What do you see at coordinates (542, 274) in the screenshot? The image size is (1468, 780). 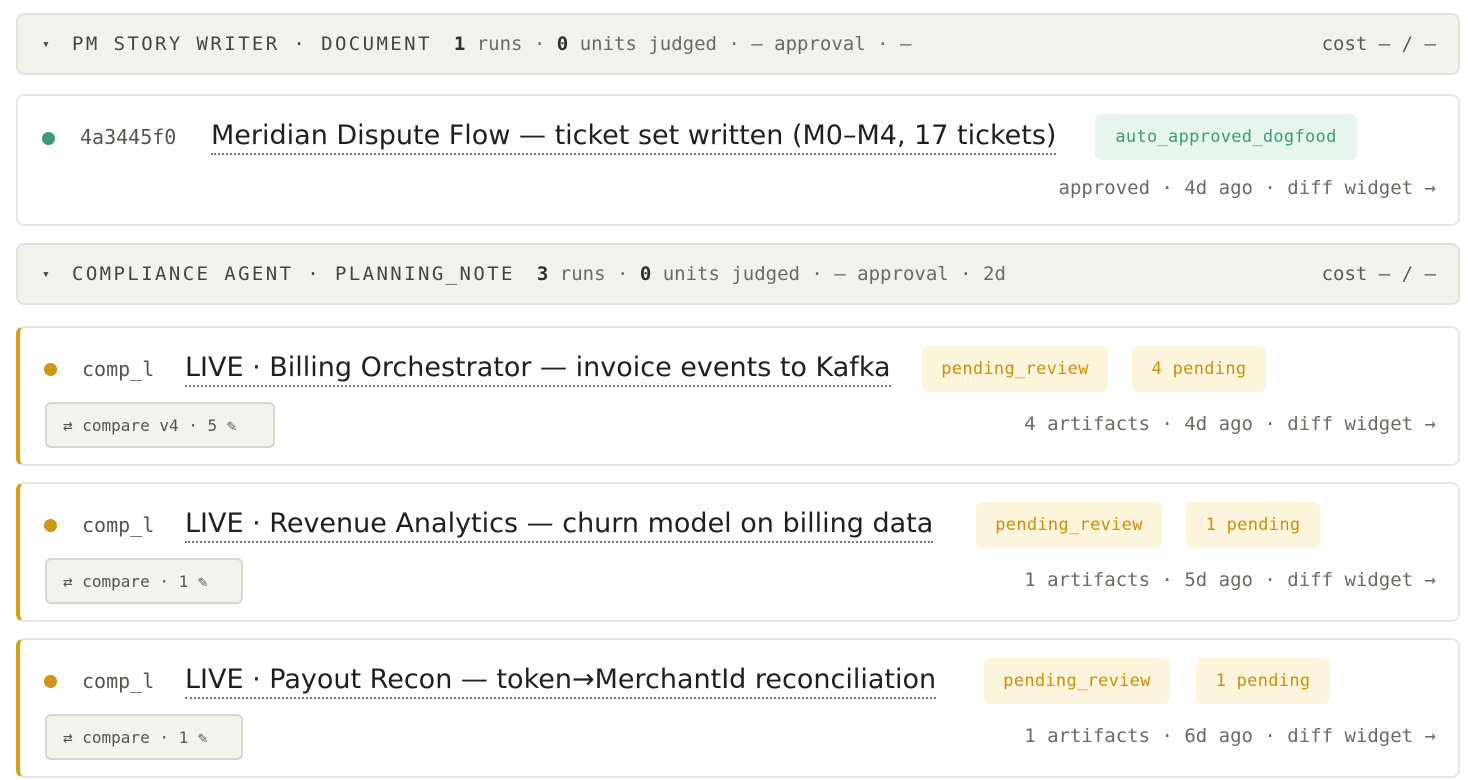 I see `runs-count: 3` at bounding box center [542, 274].